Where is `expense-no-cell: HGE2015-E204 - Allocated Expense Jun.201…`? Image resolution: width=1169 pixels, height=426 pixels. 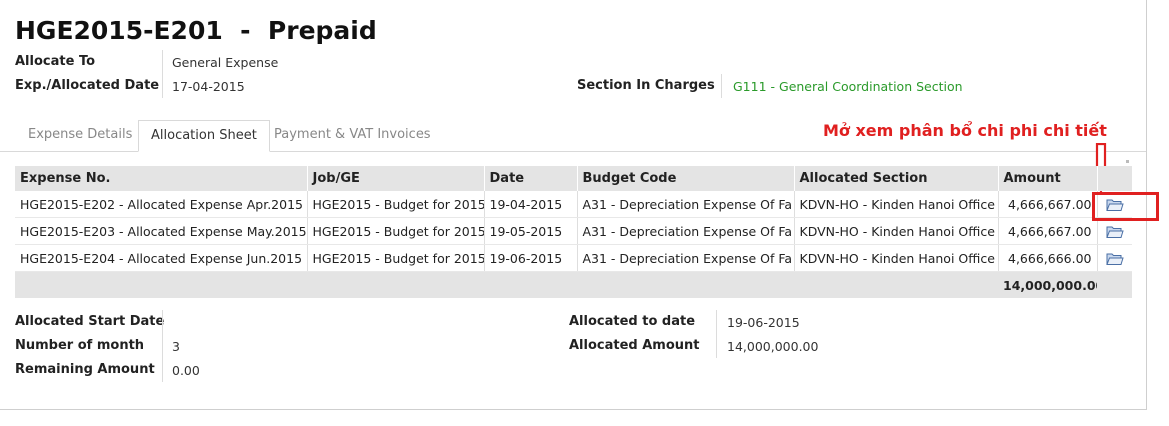
expense-no-cell: HGE2015-E204 - Allocated Expense Jun.201… is located at coordinates (161, 258).